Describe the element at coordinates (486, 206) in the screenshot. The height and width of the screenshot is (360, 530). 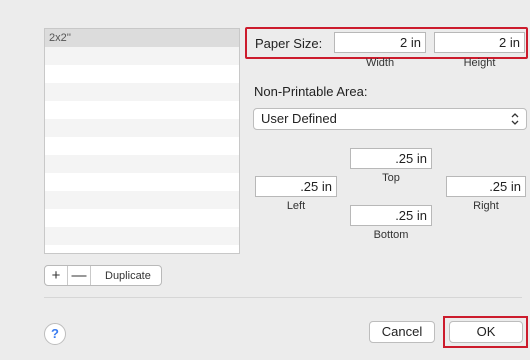
I see `right-label: Right` at that location.